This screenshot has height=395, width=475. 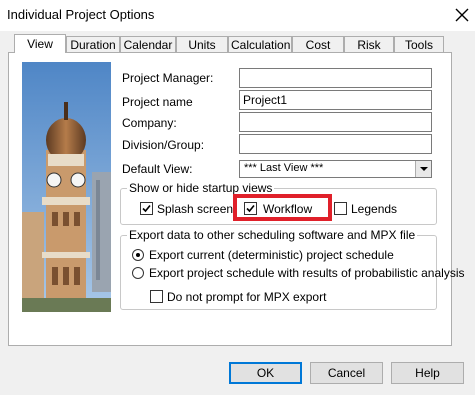 What do you see at coordinates (157, 102) in the screenshot?
I see `project-name-label: Project name` at bounding box center [157, 102].